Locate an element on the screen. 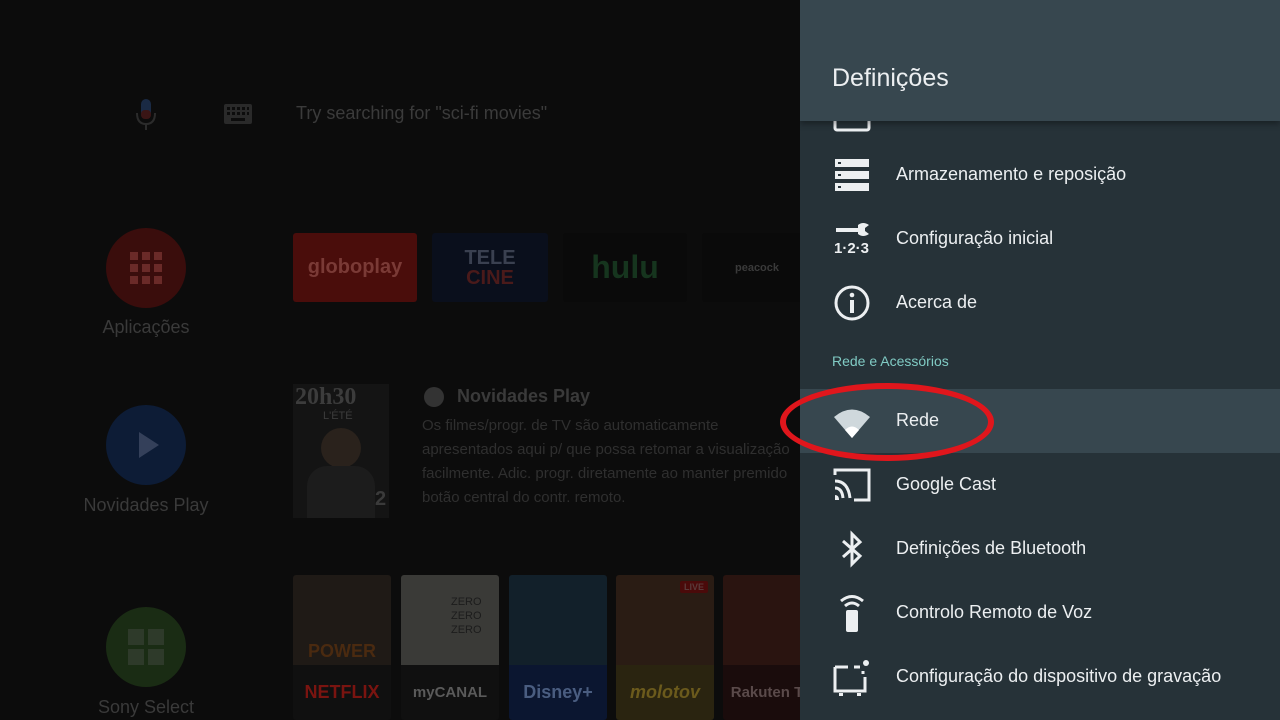 The height and width of the screenshot is (720, 1280). play-next-play-icon is located at coordinates (434, 397).